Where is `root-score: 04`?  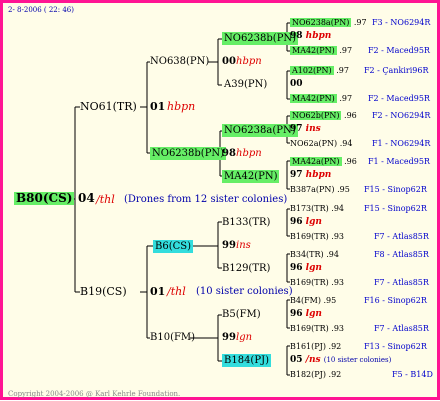 root-score: 04 is located at coordinates (86, 198).